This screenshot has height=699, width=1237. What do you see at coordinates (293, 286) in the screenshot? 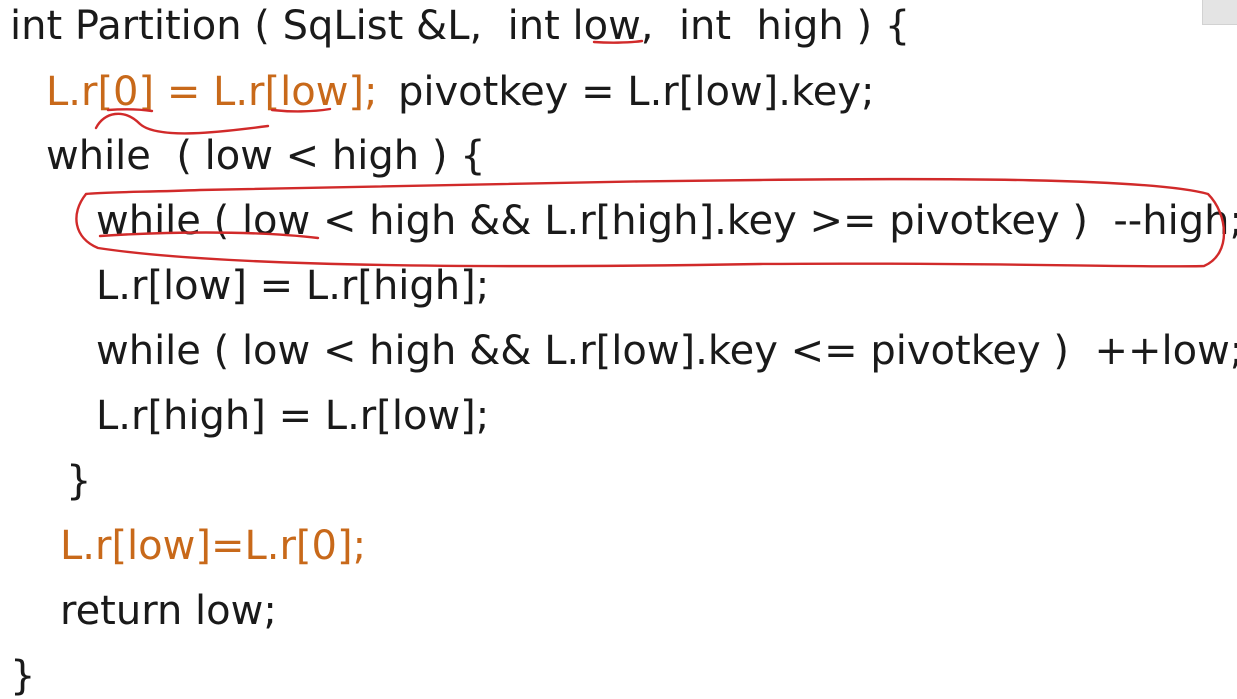
I see `assign-low-statement: L.r[low] = L.r[high];` at bounding box center [293, 286].